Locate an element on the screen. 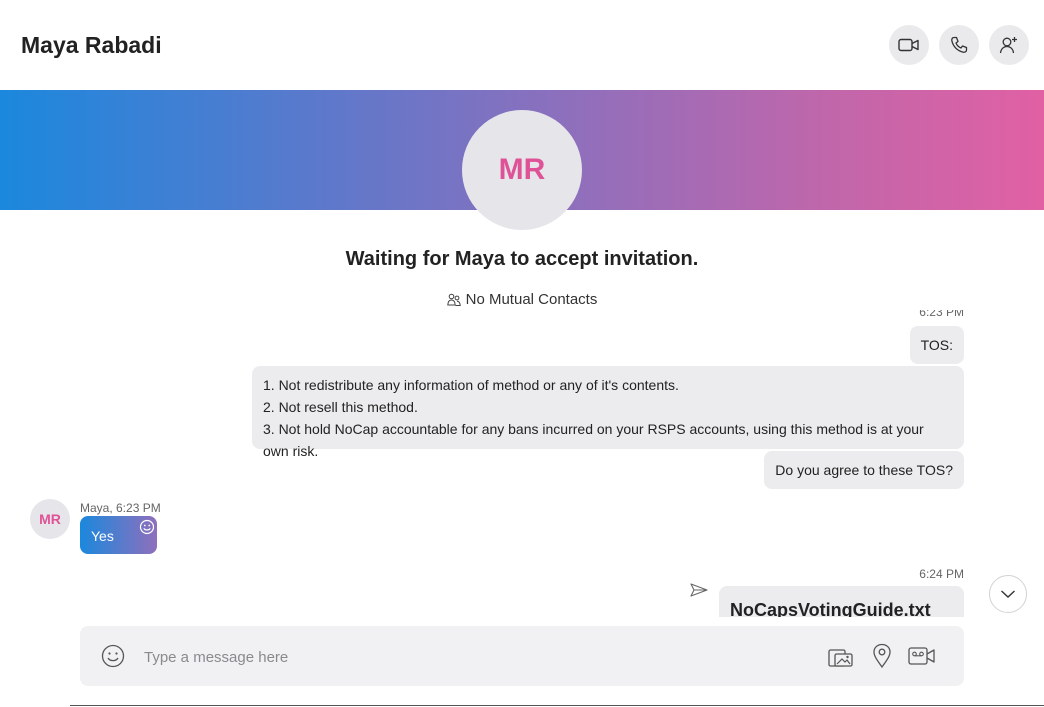 Image resolution: width=1044 pixels, height=707 pixels. message-composer is located at coordinates (522, 656).